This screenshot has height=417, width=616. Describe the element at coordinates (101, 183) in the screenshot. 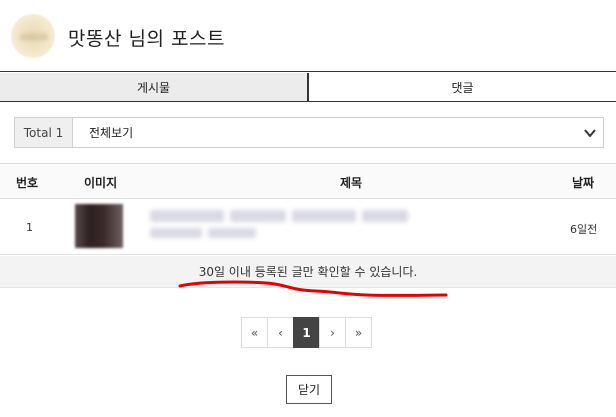

I see `column-header-image: 이미지` at that location.